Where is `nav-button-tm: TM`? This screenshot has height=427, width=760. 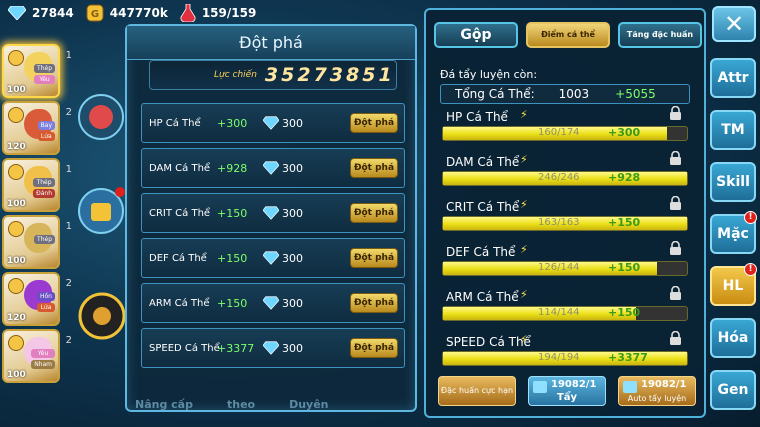 nav-button-tm: TM is located at coordinates (733, 130).